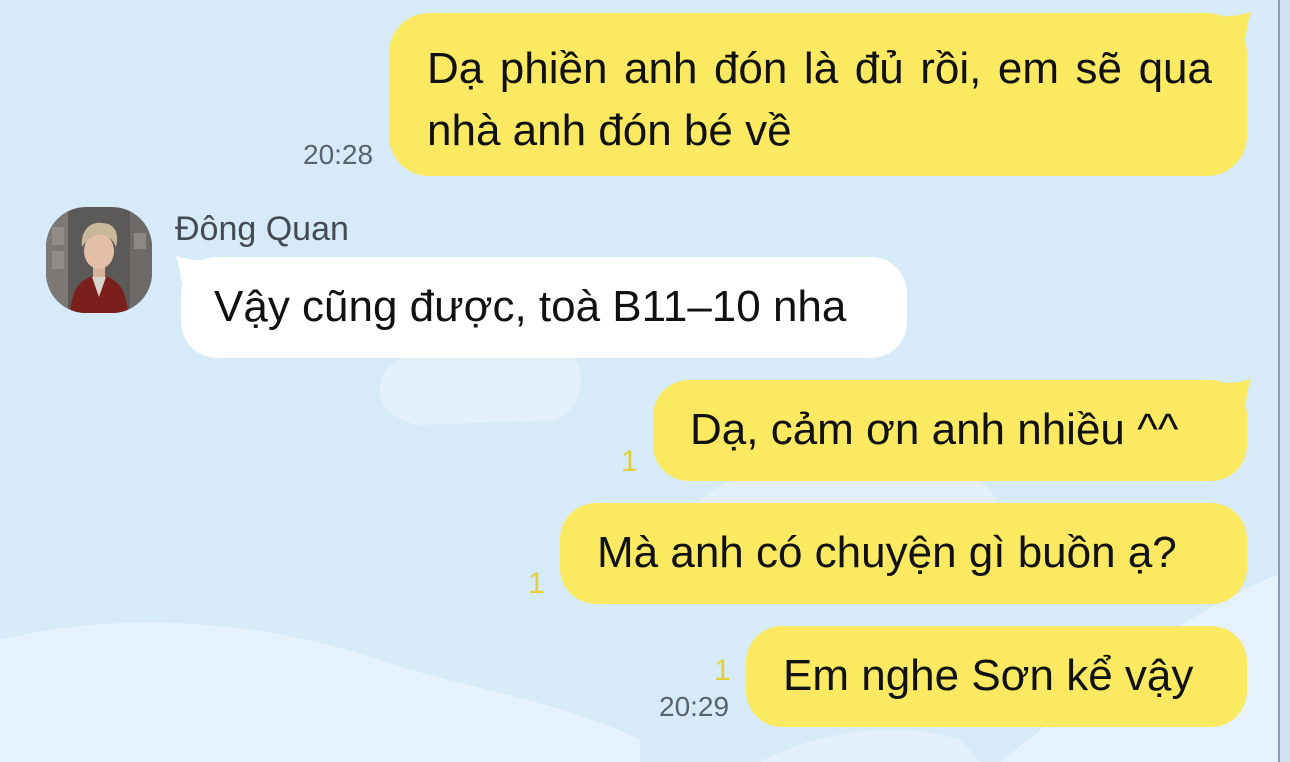 The image size is (1290, 762). What do you see at coordinates (694, 706) in the screenshot?
I see `message-timestamp: 20:29` at bounding box center [694, 706].